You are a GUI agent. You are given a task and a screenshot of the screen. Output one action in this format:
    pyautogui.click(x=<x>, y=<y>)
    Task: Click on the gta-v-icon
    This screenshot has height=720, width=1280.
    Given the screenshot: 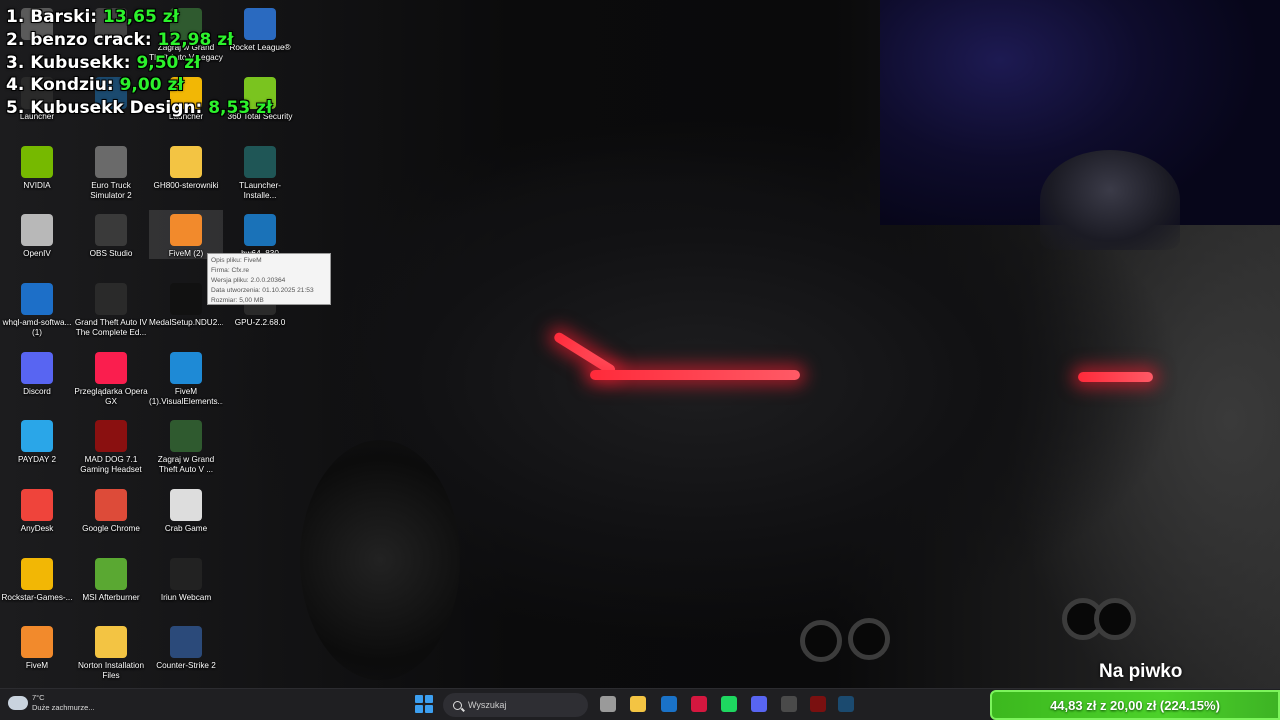 What is the action you would take?
    pyautogui.click(x=186, y=436)
    